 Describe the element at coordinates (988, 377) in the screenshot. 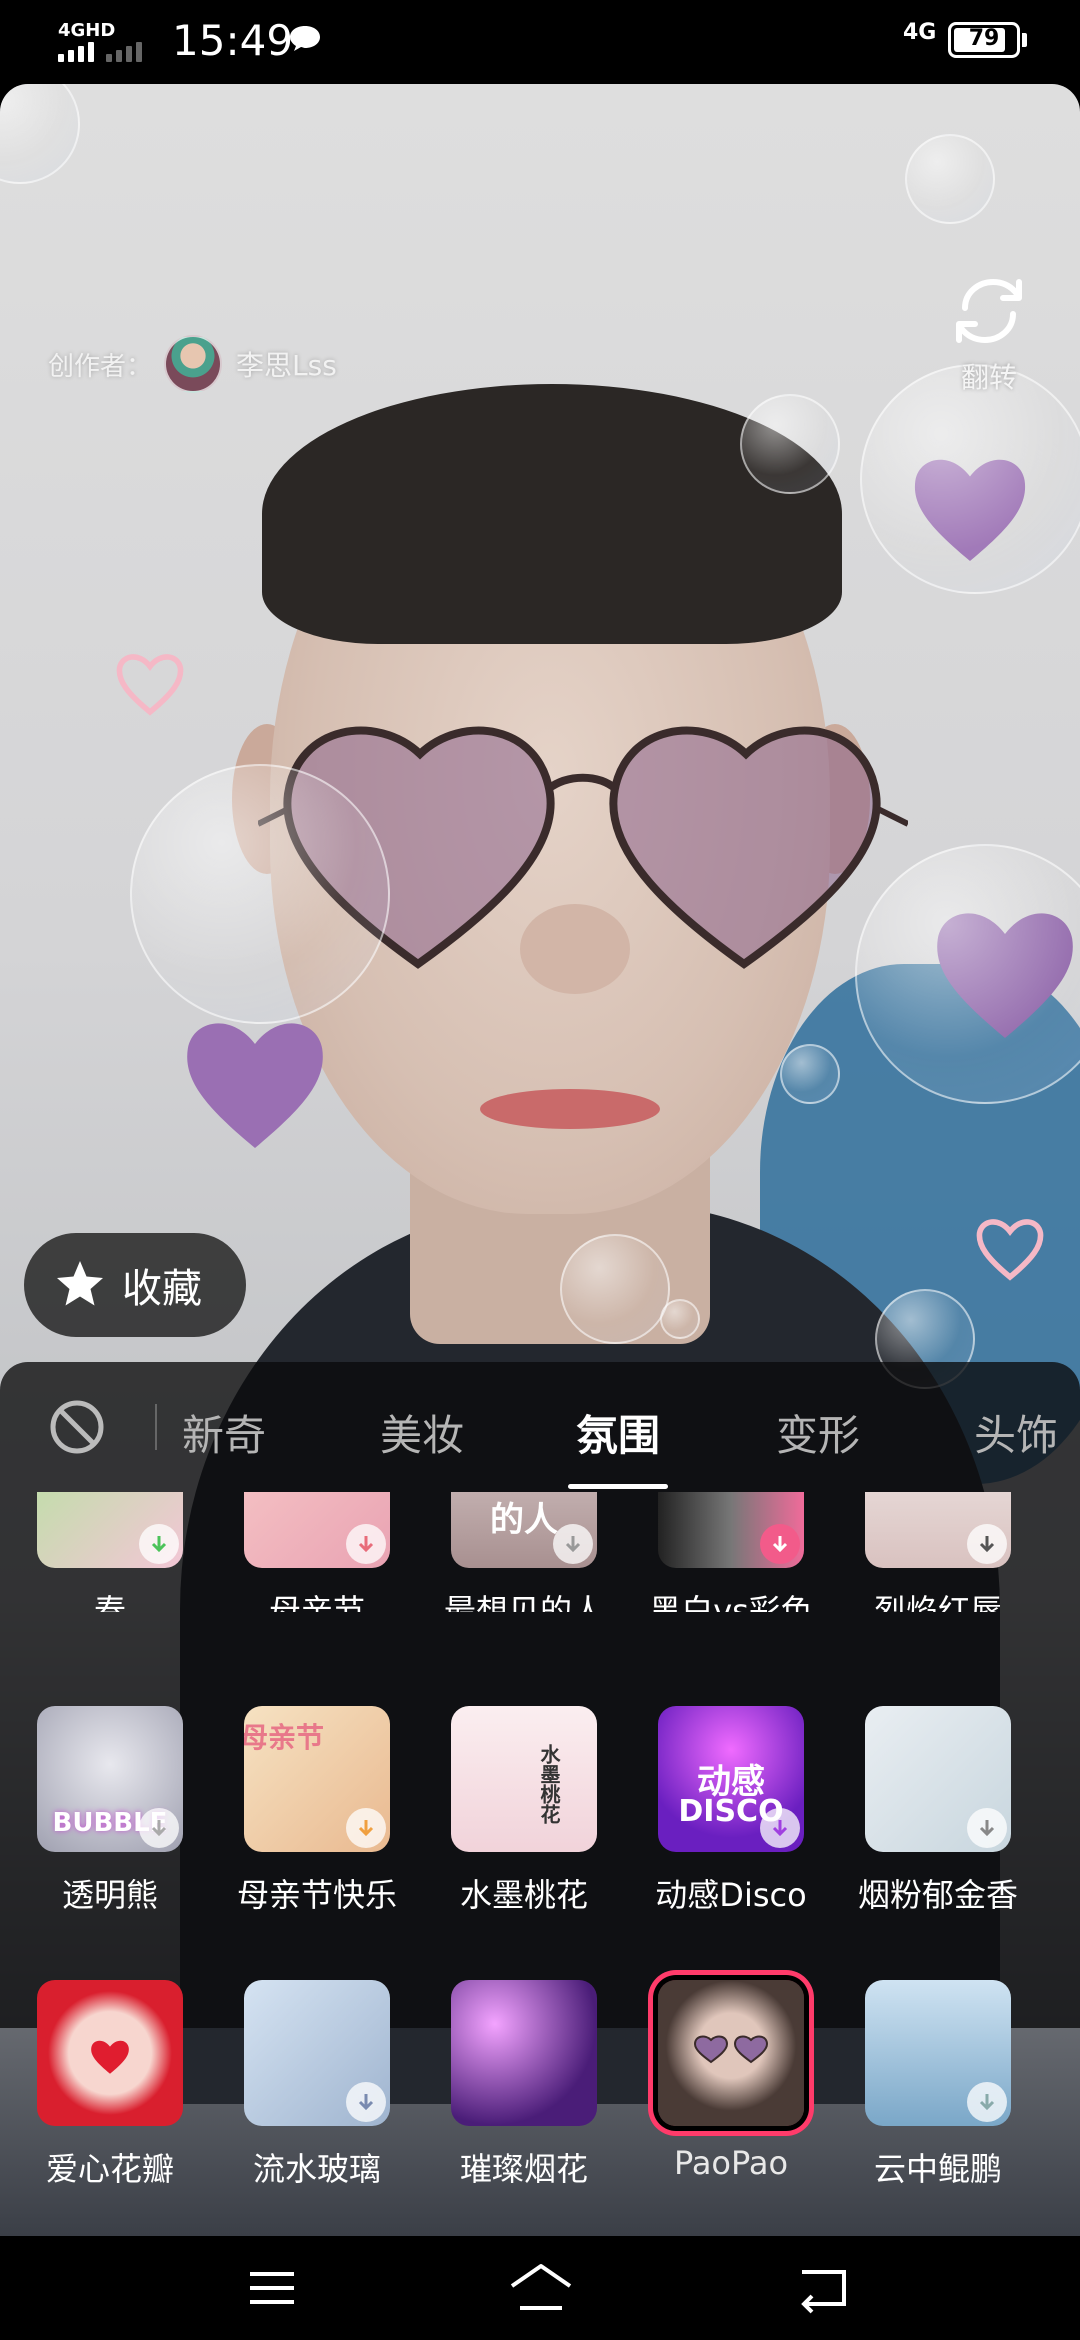

I see `flip-camera-label: 翻转` at that location.